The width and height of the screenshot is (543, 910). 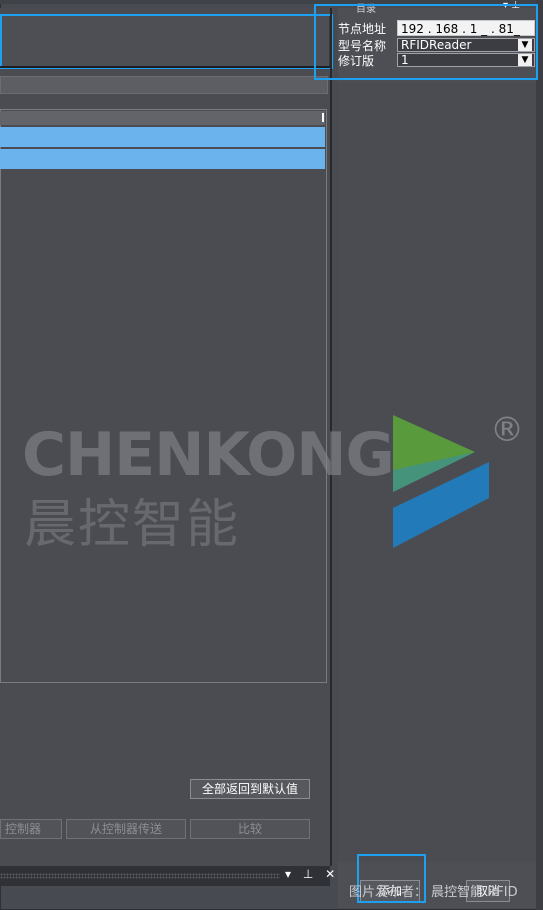 I want to click on compare-button: 比较, so click(x=250, y=829).